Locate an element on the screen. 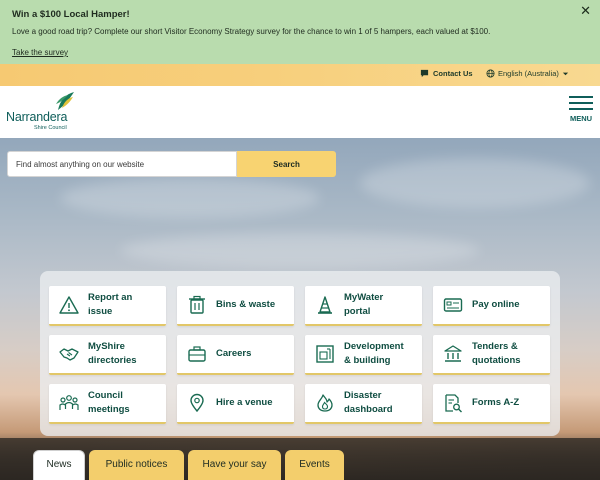 The width and height of the screenshot is (600, 480). tile-label-line2: dashboard is located at coordinates (368, 409).